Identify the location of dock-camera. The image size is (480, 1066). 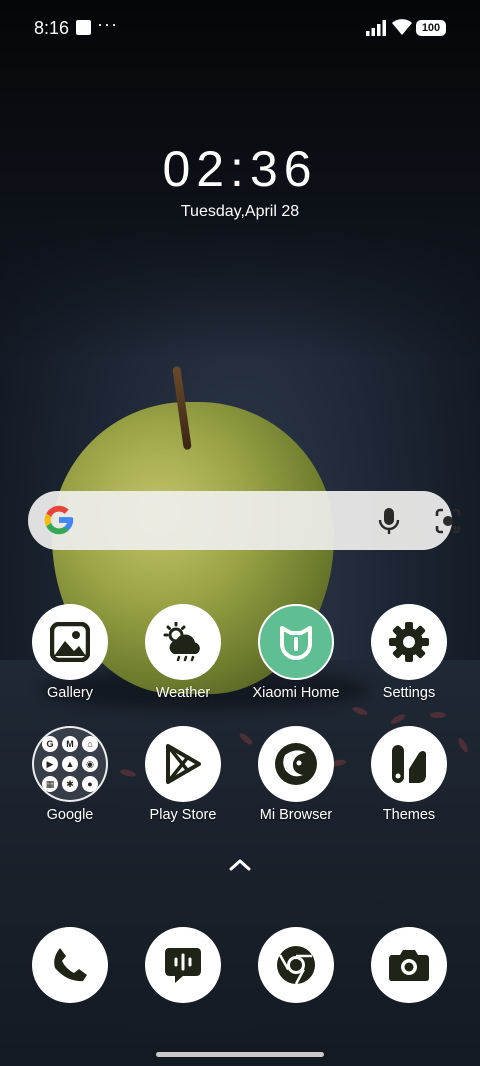
(409, 965).